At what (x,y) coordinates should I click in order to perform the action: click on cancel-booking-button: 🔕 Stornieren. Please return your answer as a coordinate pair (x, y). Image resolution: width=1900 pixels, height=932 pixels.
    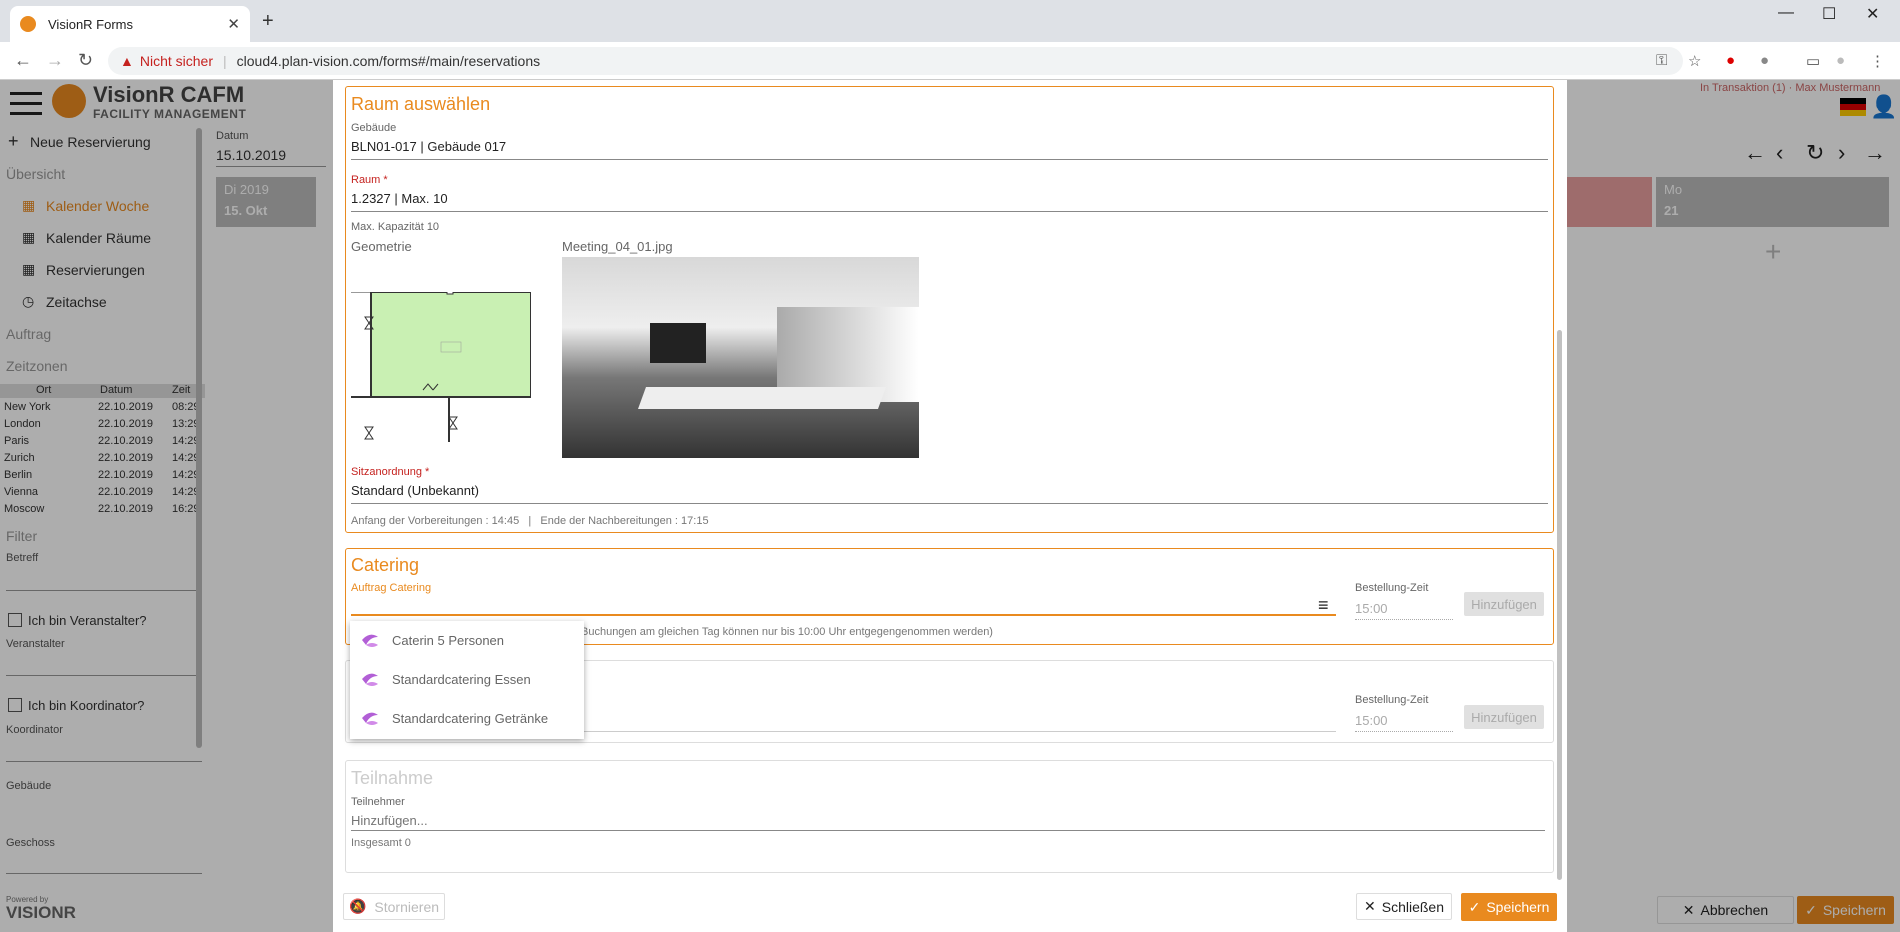
    Looking at the image, I should click on (394, 906).